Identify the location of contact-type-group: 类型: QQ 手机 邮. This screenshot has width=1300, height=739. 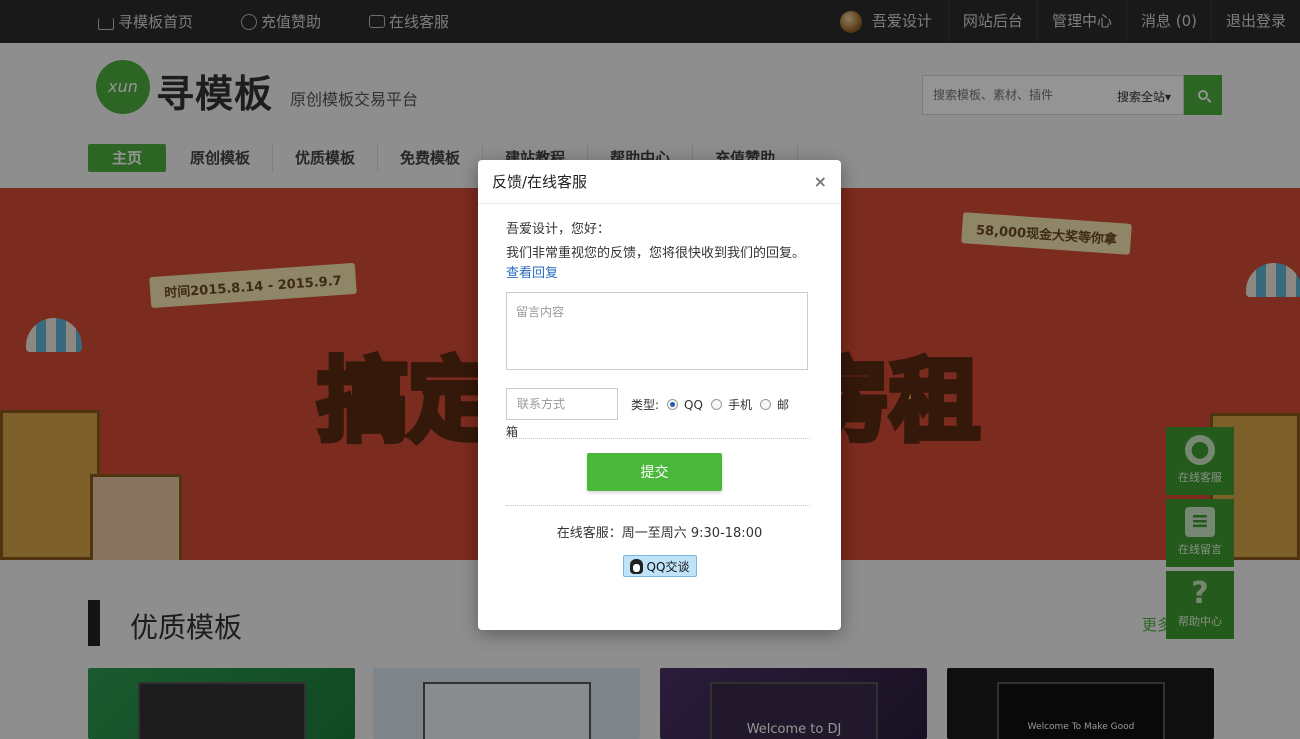
(710, 405).